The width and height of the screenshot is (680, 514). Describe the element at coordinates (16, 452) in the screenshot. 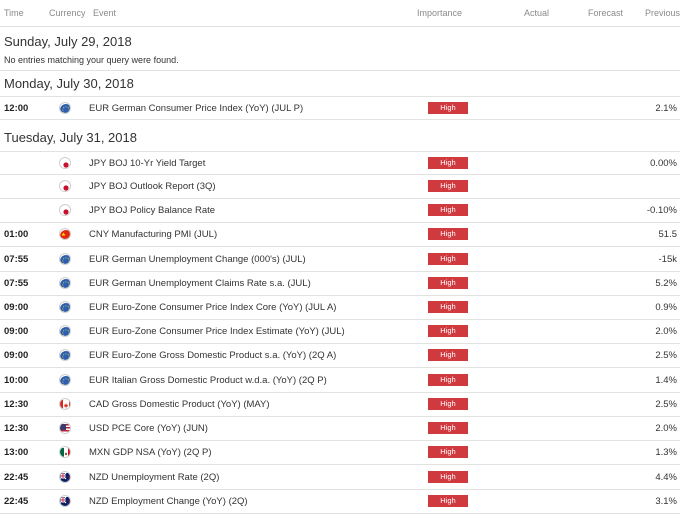

I see `row-time: 13:00` at that location.